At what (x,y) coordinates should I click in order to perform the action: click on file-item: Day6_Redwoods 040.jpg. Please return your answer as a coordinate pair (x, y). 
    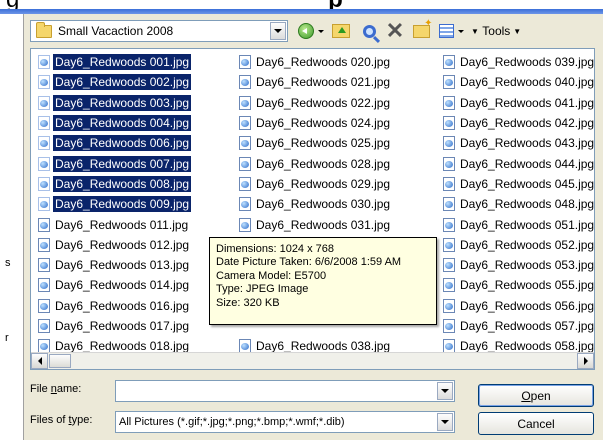
    Looking at the image, I should click on (516, 82).